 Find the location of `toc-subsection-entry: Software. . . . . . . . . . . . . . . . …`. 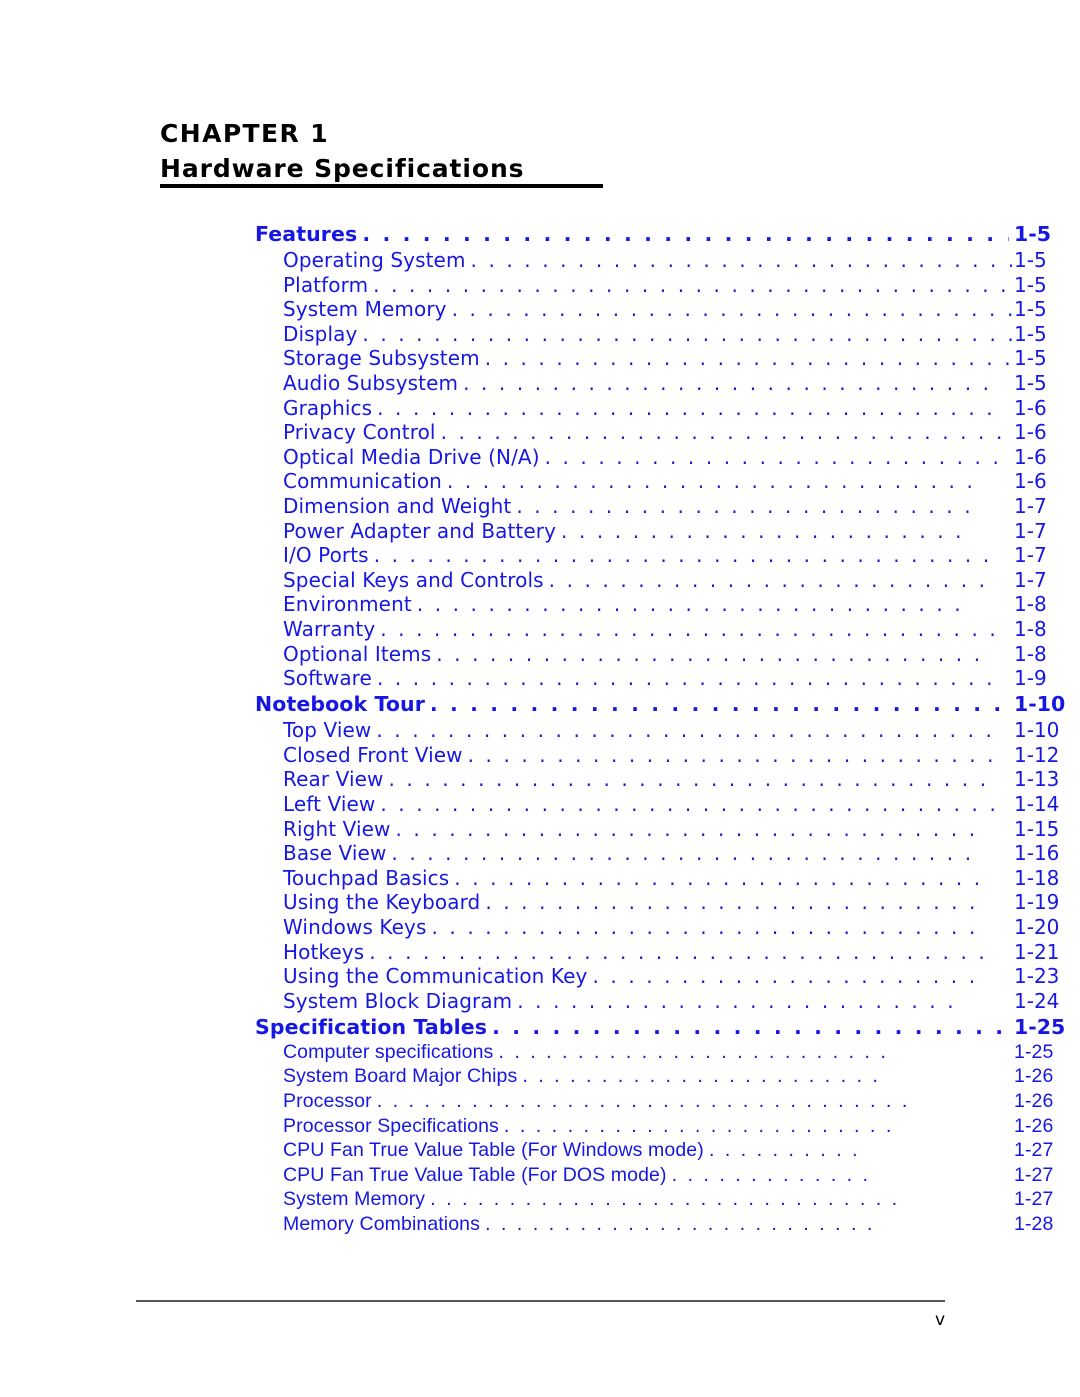

toc-subsection-entry: Software. . . . . . . . . . . . . . . . … is located at coordinates (540, 678).